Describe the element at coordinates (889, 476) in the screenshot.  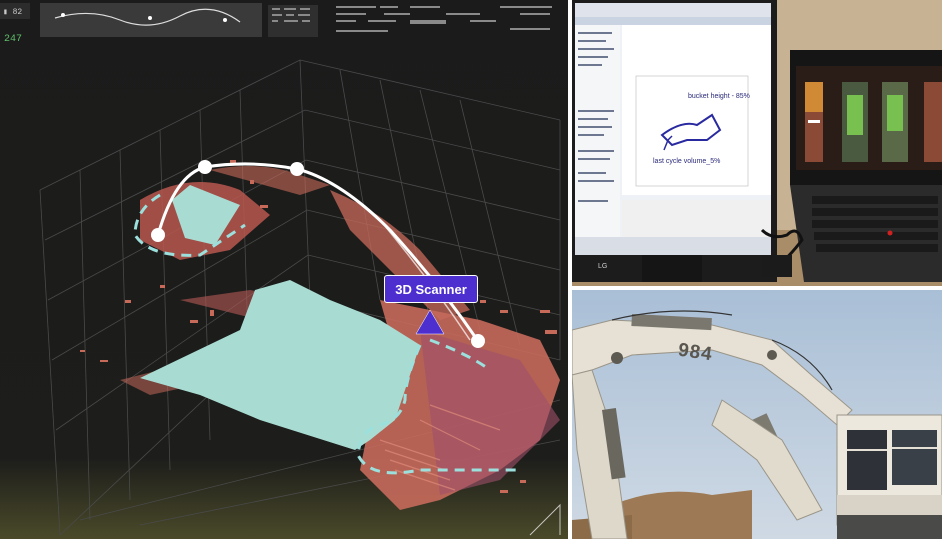
I see `excavator-cab` at that location.